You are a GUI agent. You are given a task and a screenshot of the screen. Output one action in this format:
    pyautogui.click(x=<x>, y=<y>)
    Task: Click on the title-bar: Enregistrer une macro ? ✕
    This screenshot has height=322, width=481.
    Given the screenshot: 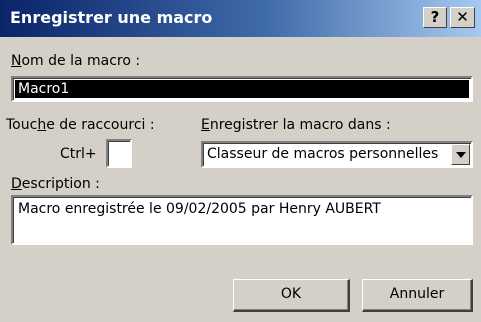 What is the action you would take?
    pyautogui.click(x=240, y=18)
    